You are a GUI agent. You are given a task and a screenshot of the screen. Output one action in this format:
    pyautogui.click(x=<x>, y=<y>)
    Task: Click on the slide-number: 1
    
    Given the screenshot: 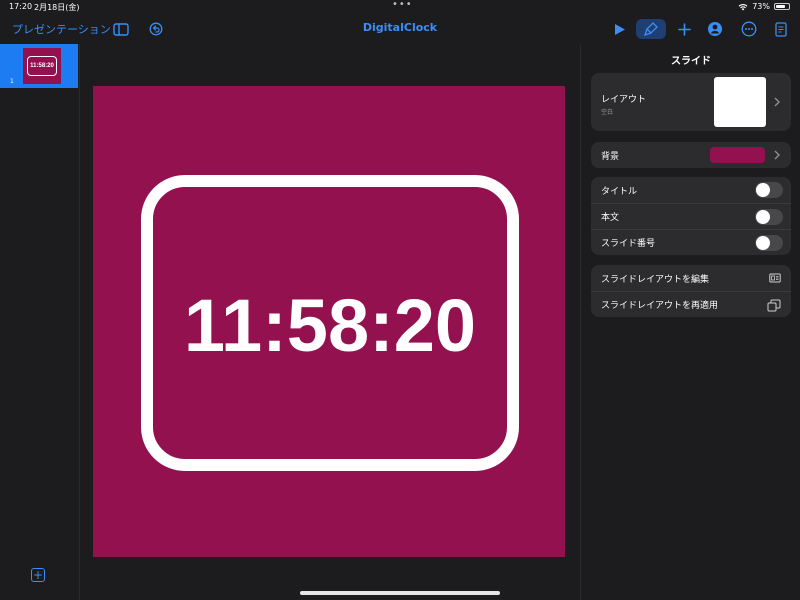 What is the action you would take?
    pyautogui.click(x=12, y=81)
    